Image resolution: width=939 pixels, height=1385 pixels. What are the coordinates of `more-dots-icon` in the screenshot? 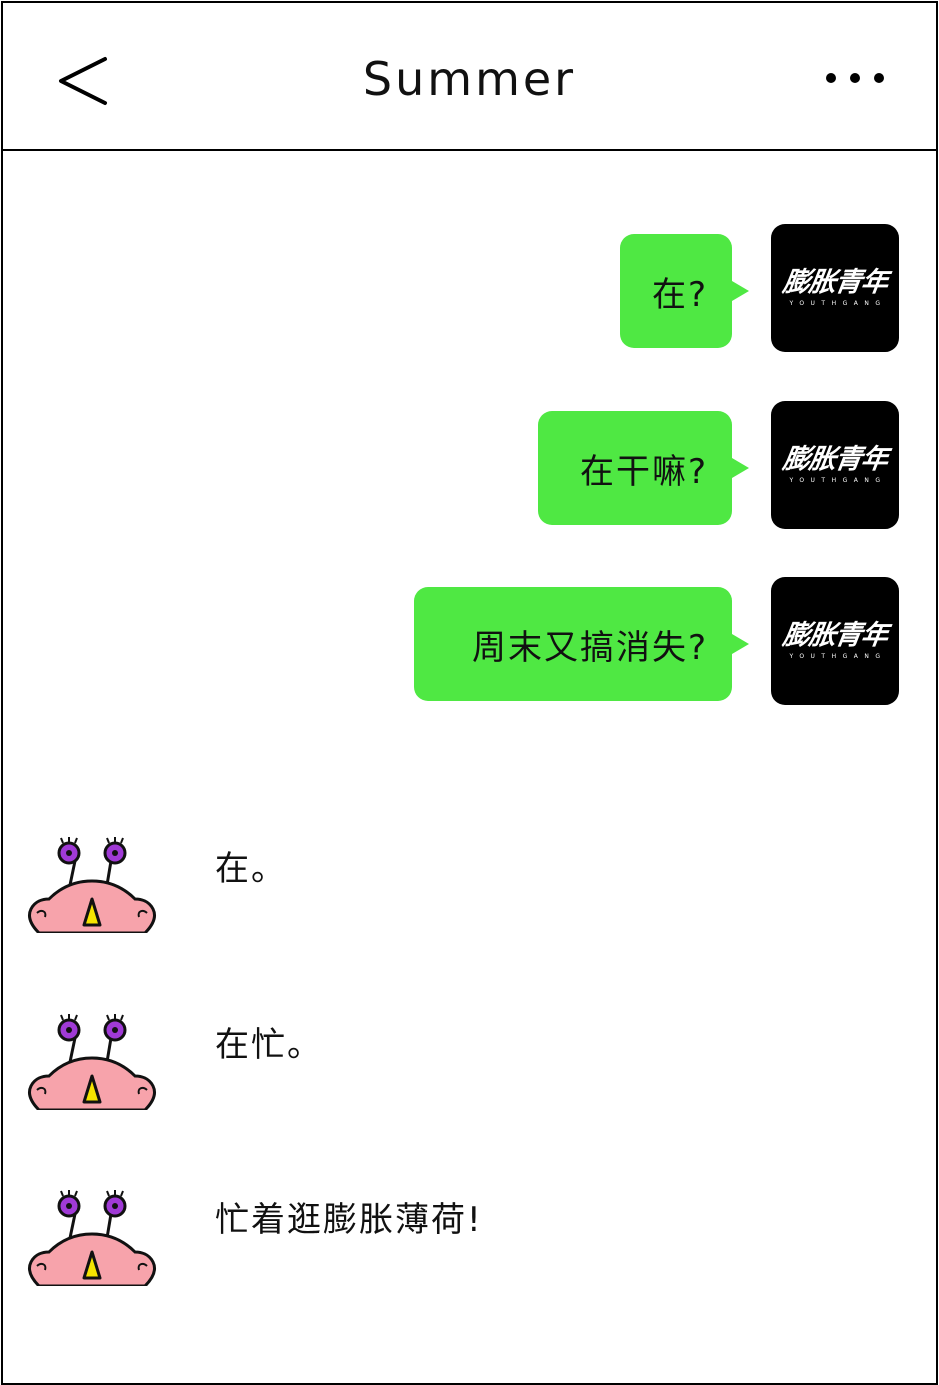 It's located at (855, 78).